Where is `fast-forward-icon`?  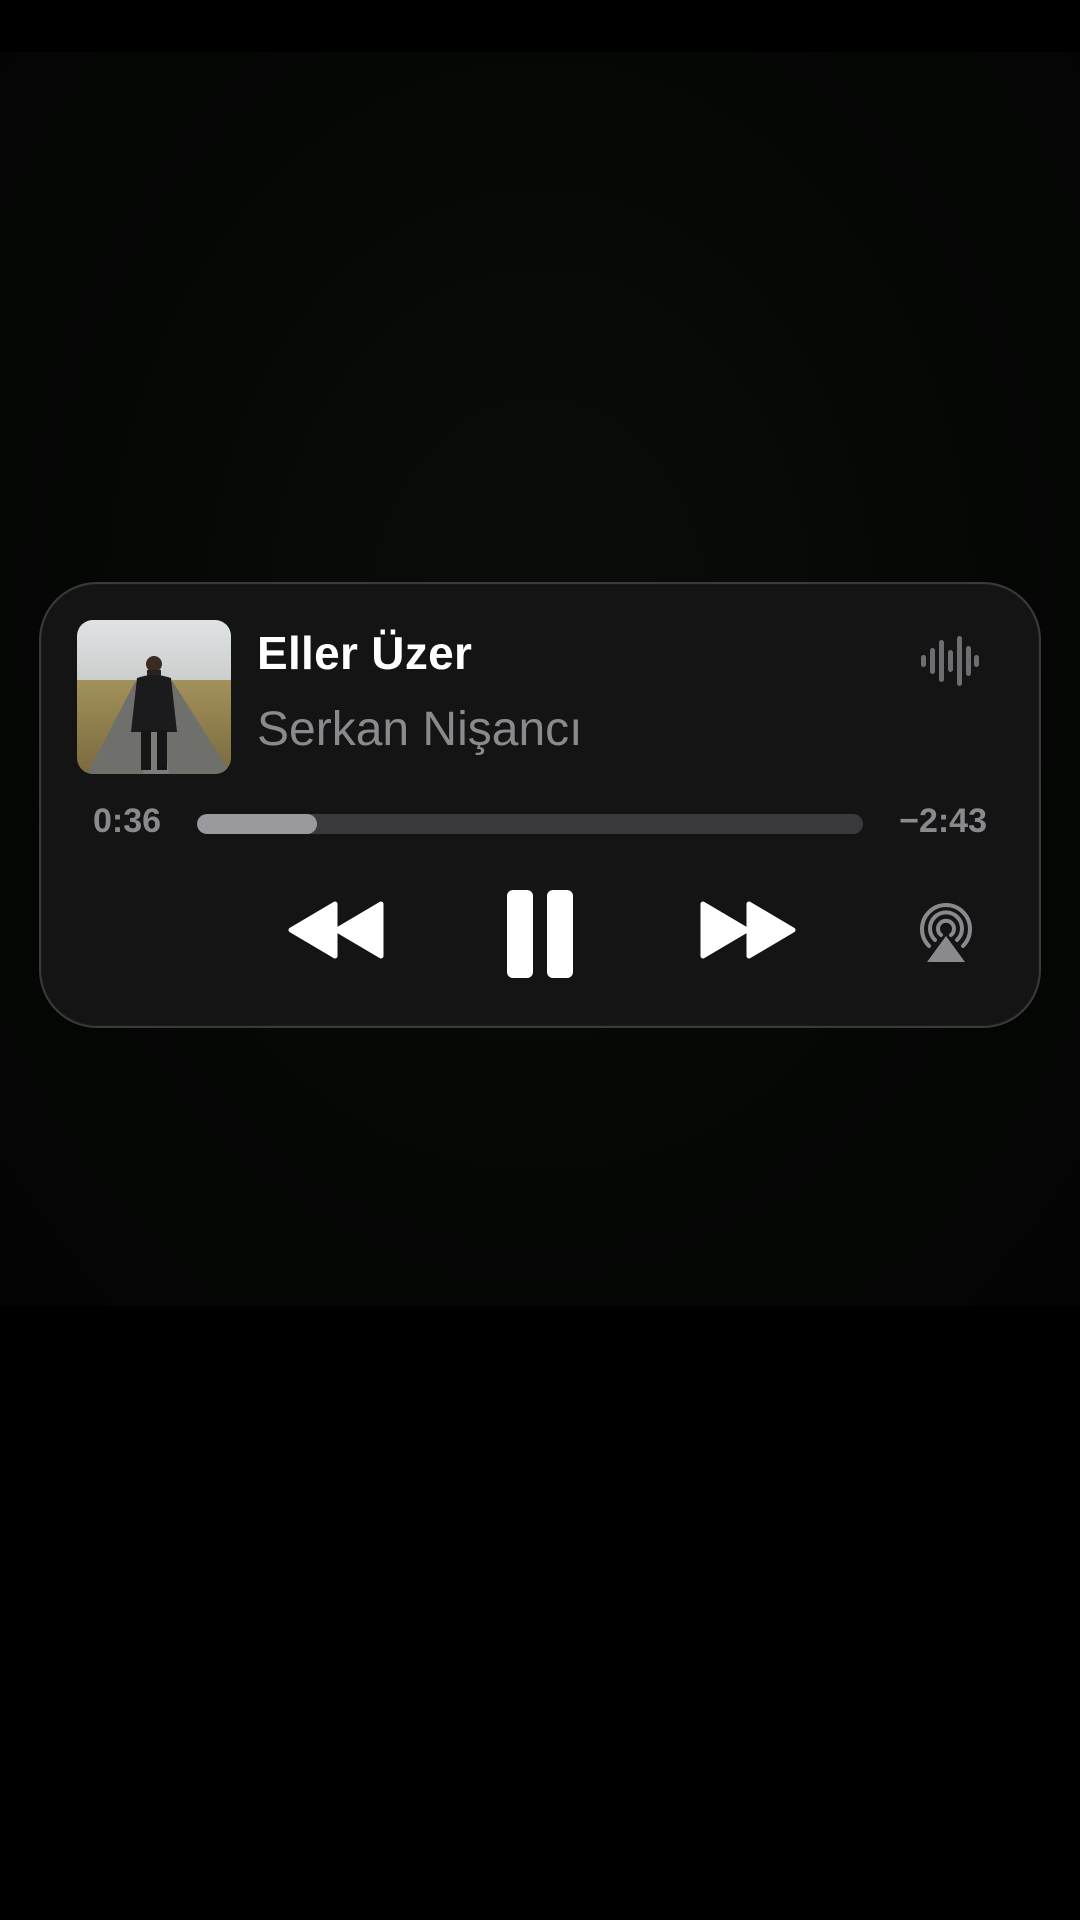 fast-forward-icon is located at coordinates (748, 930).